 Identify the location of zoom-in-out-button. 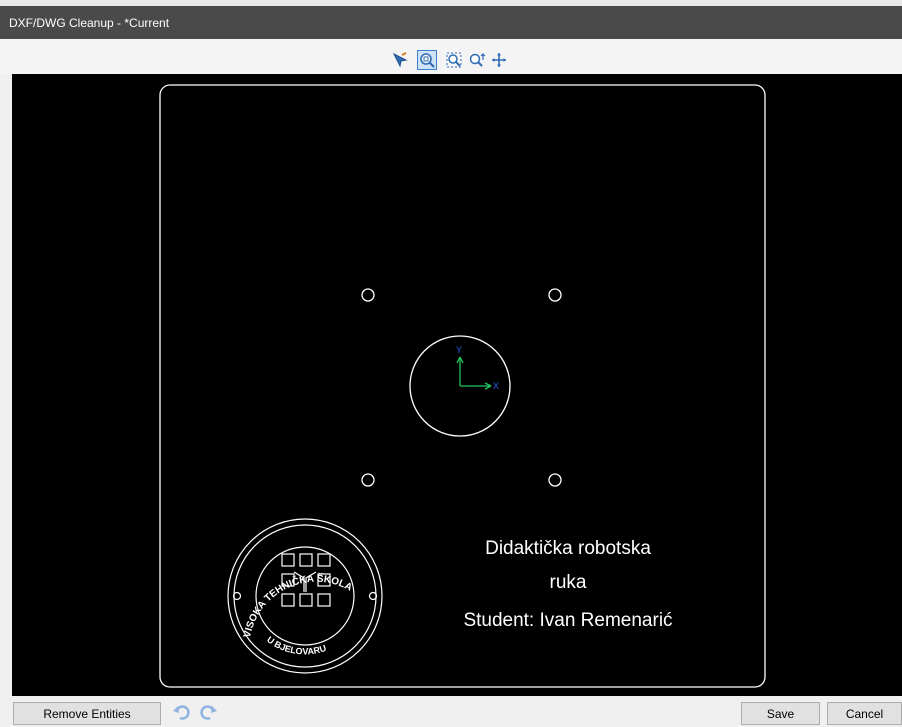
(477, 60).